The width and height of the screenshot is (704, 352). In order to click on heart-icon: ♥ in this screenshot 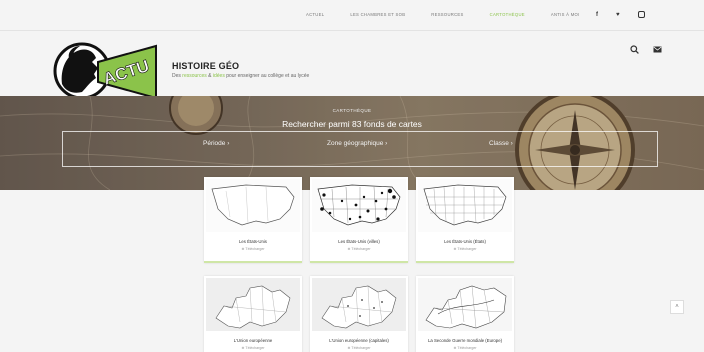, I will do `click(618, 15)`.